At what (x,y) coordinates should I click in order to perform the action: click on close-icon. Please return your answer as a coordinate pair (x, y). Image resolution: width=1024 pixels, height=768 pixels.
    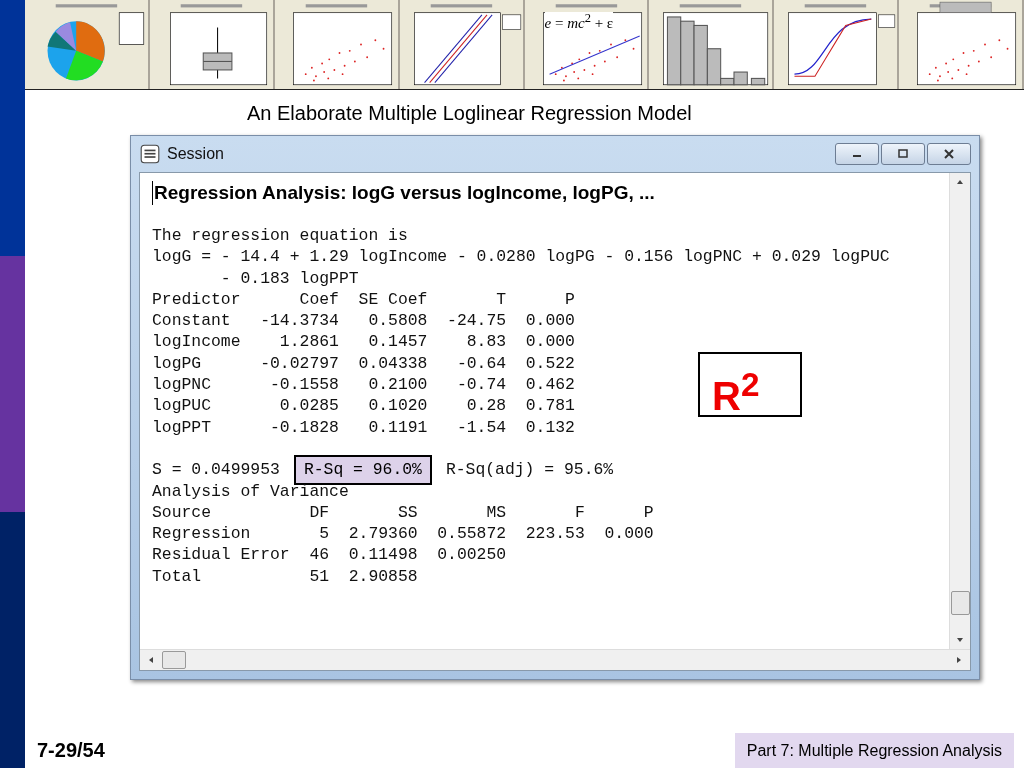
    Looking at the image, I should click on (949, 154).